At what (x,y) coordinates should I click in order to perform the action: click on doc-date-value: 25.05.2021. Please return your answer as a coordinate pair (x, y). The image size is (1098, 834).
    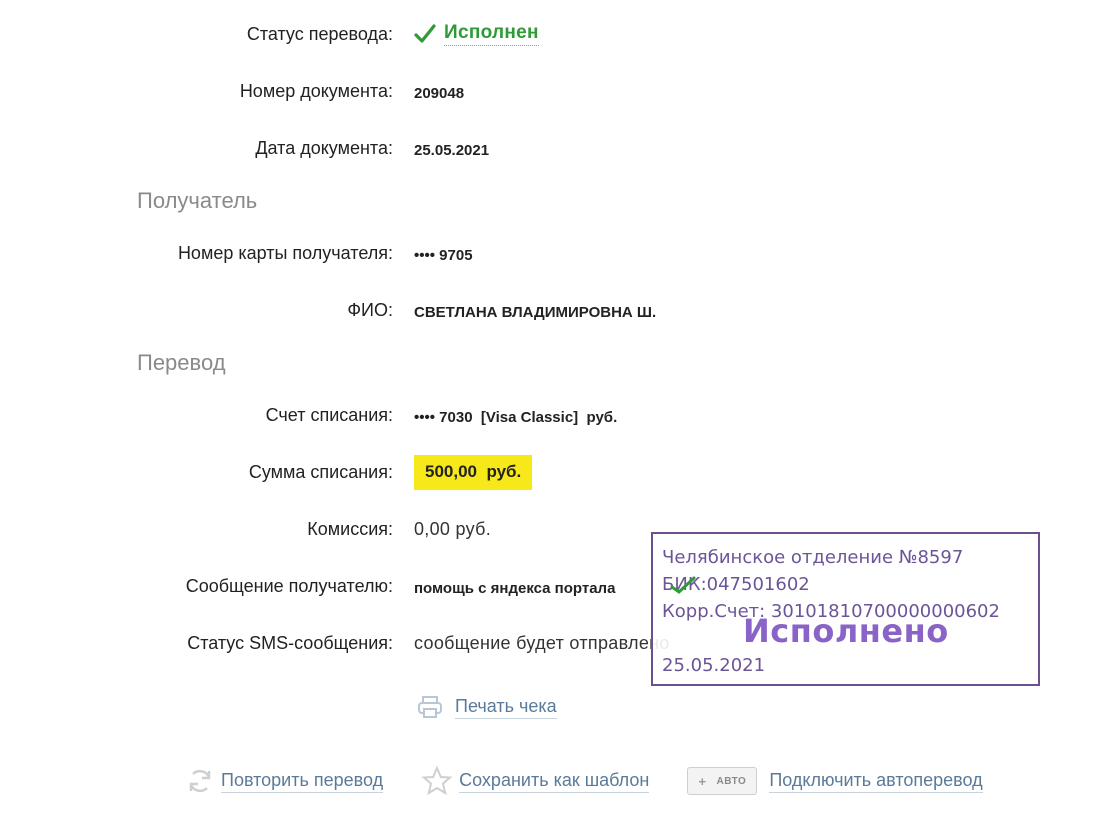
    Looking at the image, I should click on (452, 150).